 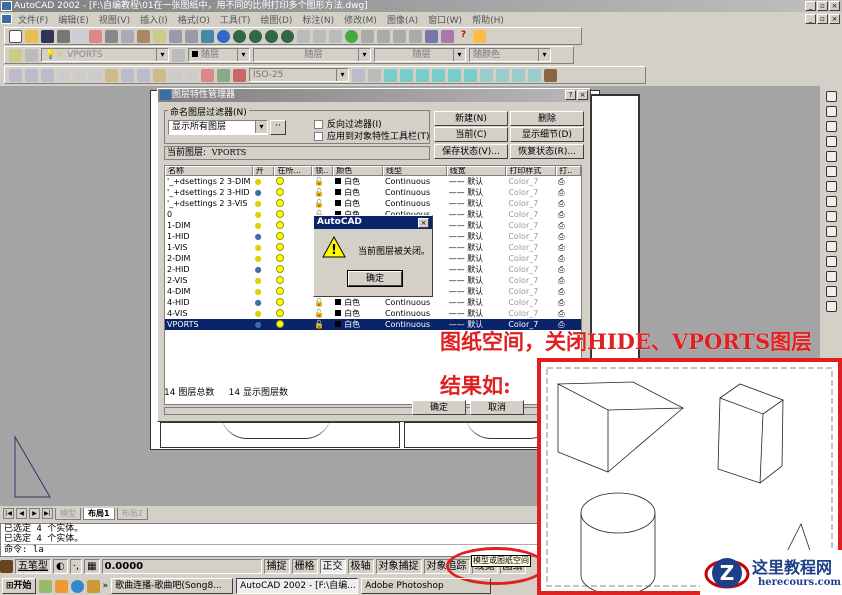 What do you see at coordinates (582, 95) in the screenshot?
I see `dialog-close-button: ×` at bounding box center [582, 95].